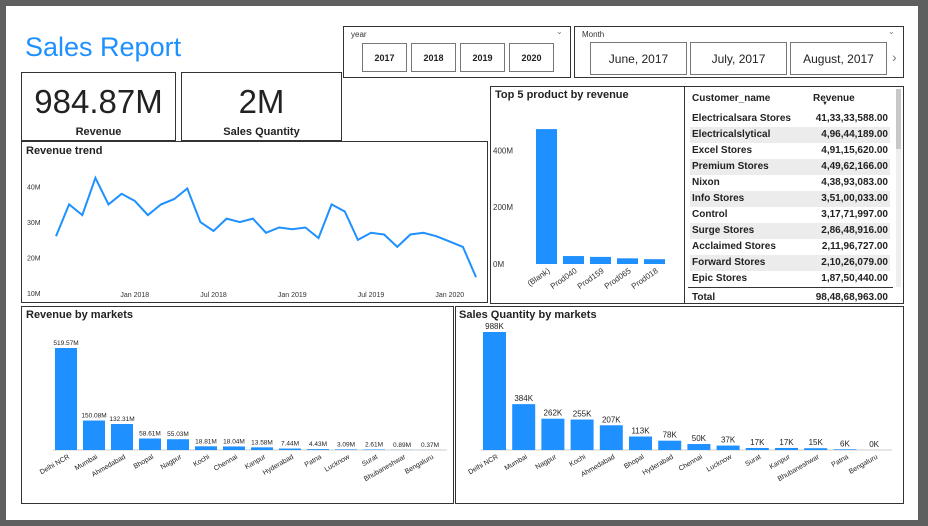  Describe the element at coordinates (278, 465) in the screenshot. I see `category-label: Hyderabad` at that location.